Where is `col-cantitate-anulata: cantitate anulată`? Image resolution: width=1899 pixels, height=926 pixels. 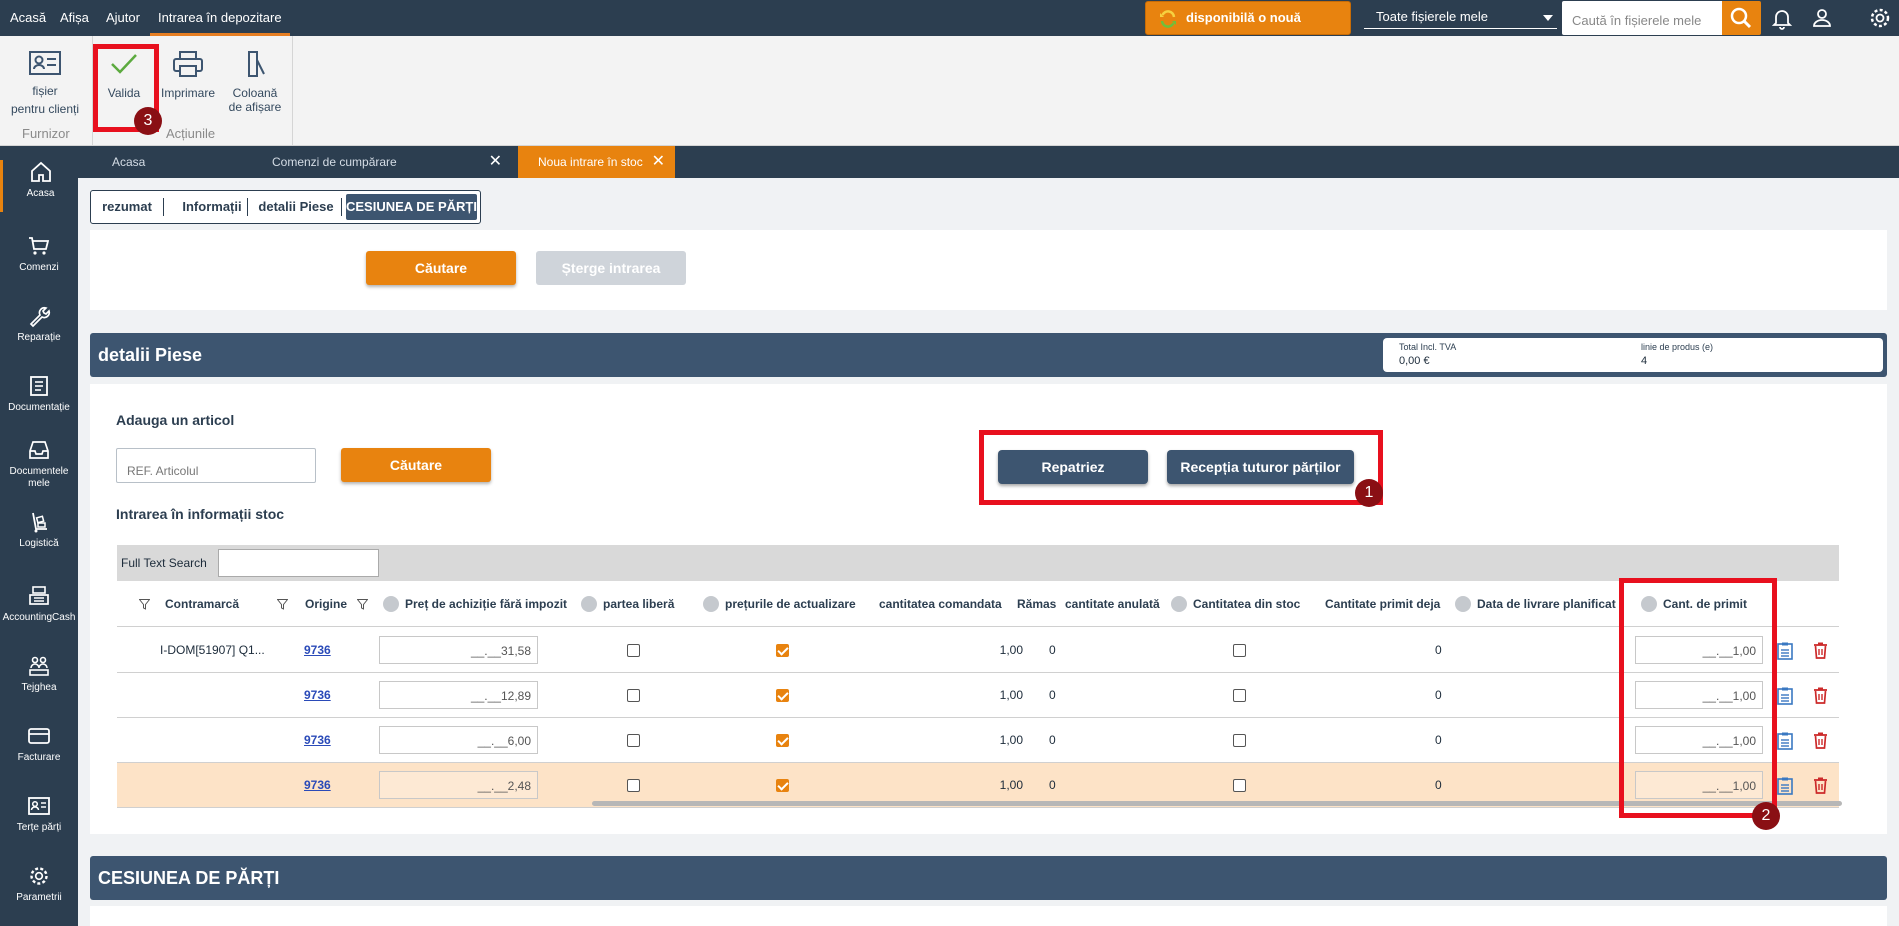 col-cantitate-anulata: cantitate anulată is located at coordinates (1112, 604).